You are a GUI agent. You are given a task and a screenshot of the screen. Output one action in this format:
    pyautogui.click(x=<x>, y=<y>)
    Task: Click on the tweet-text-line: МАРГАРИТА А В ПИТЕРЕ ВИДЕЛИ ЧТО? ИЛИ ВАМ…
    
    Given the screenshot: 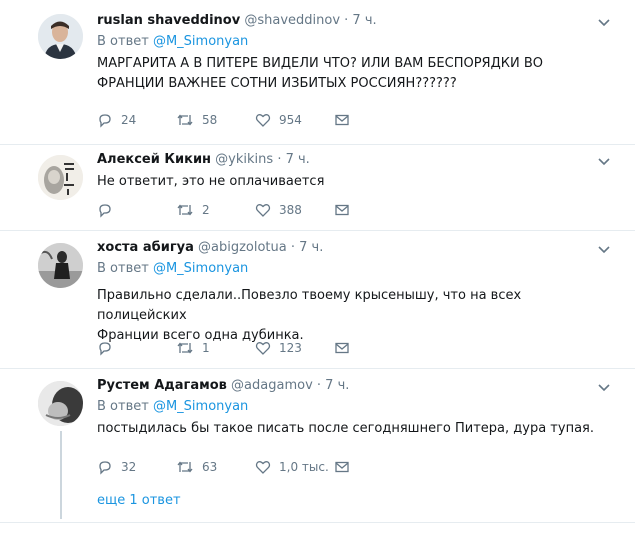 What is the action you would take?
    pyautogui.click(x=320, y=63)
    